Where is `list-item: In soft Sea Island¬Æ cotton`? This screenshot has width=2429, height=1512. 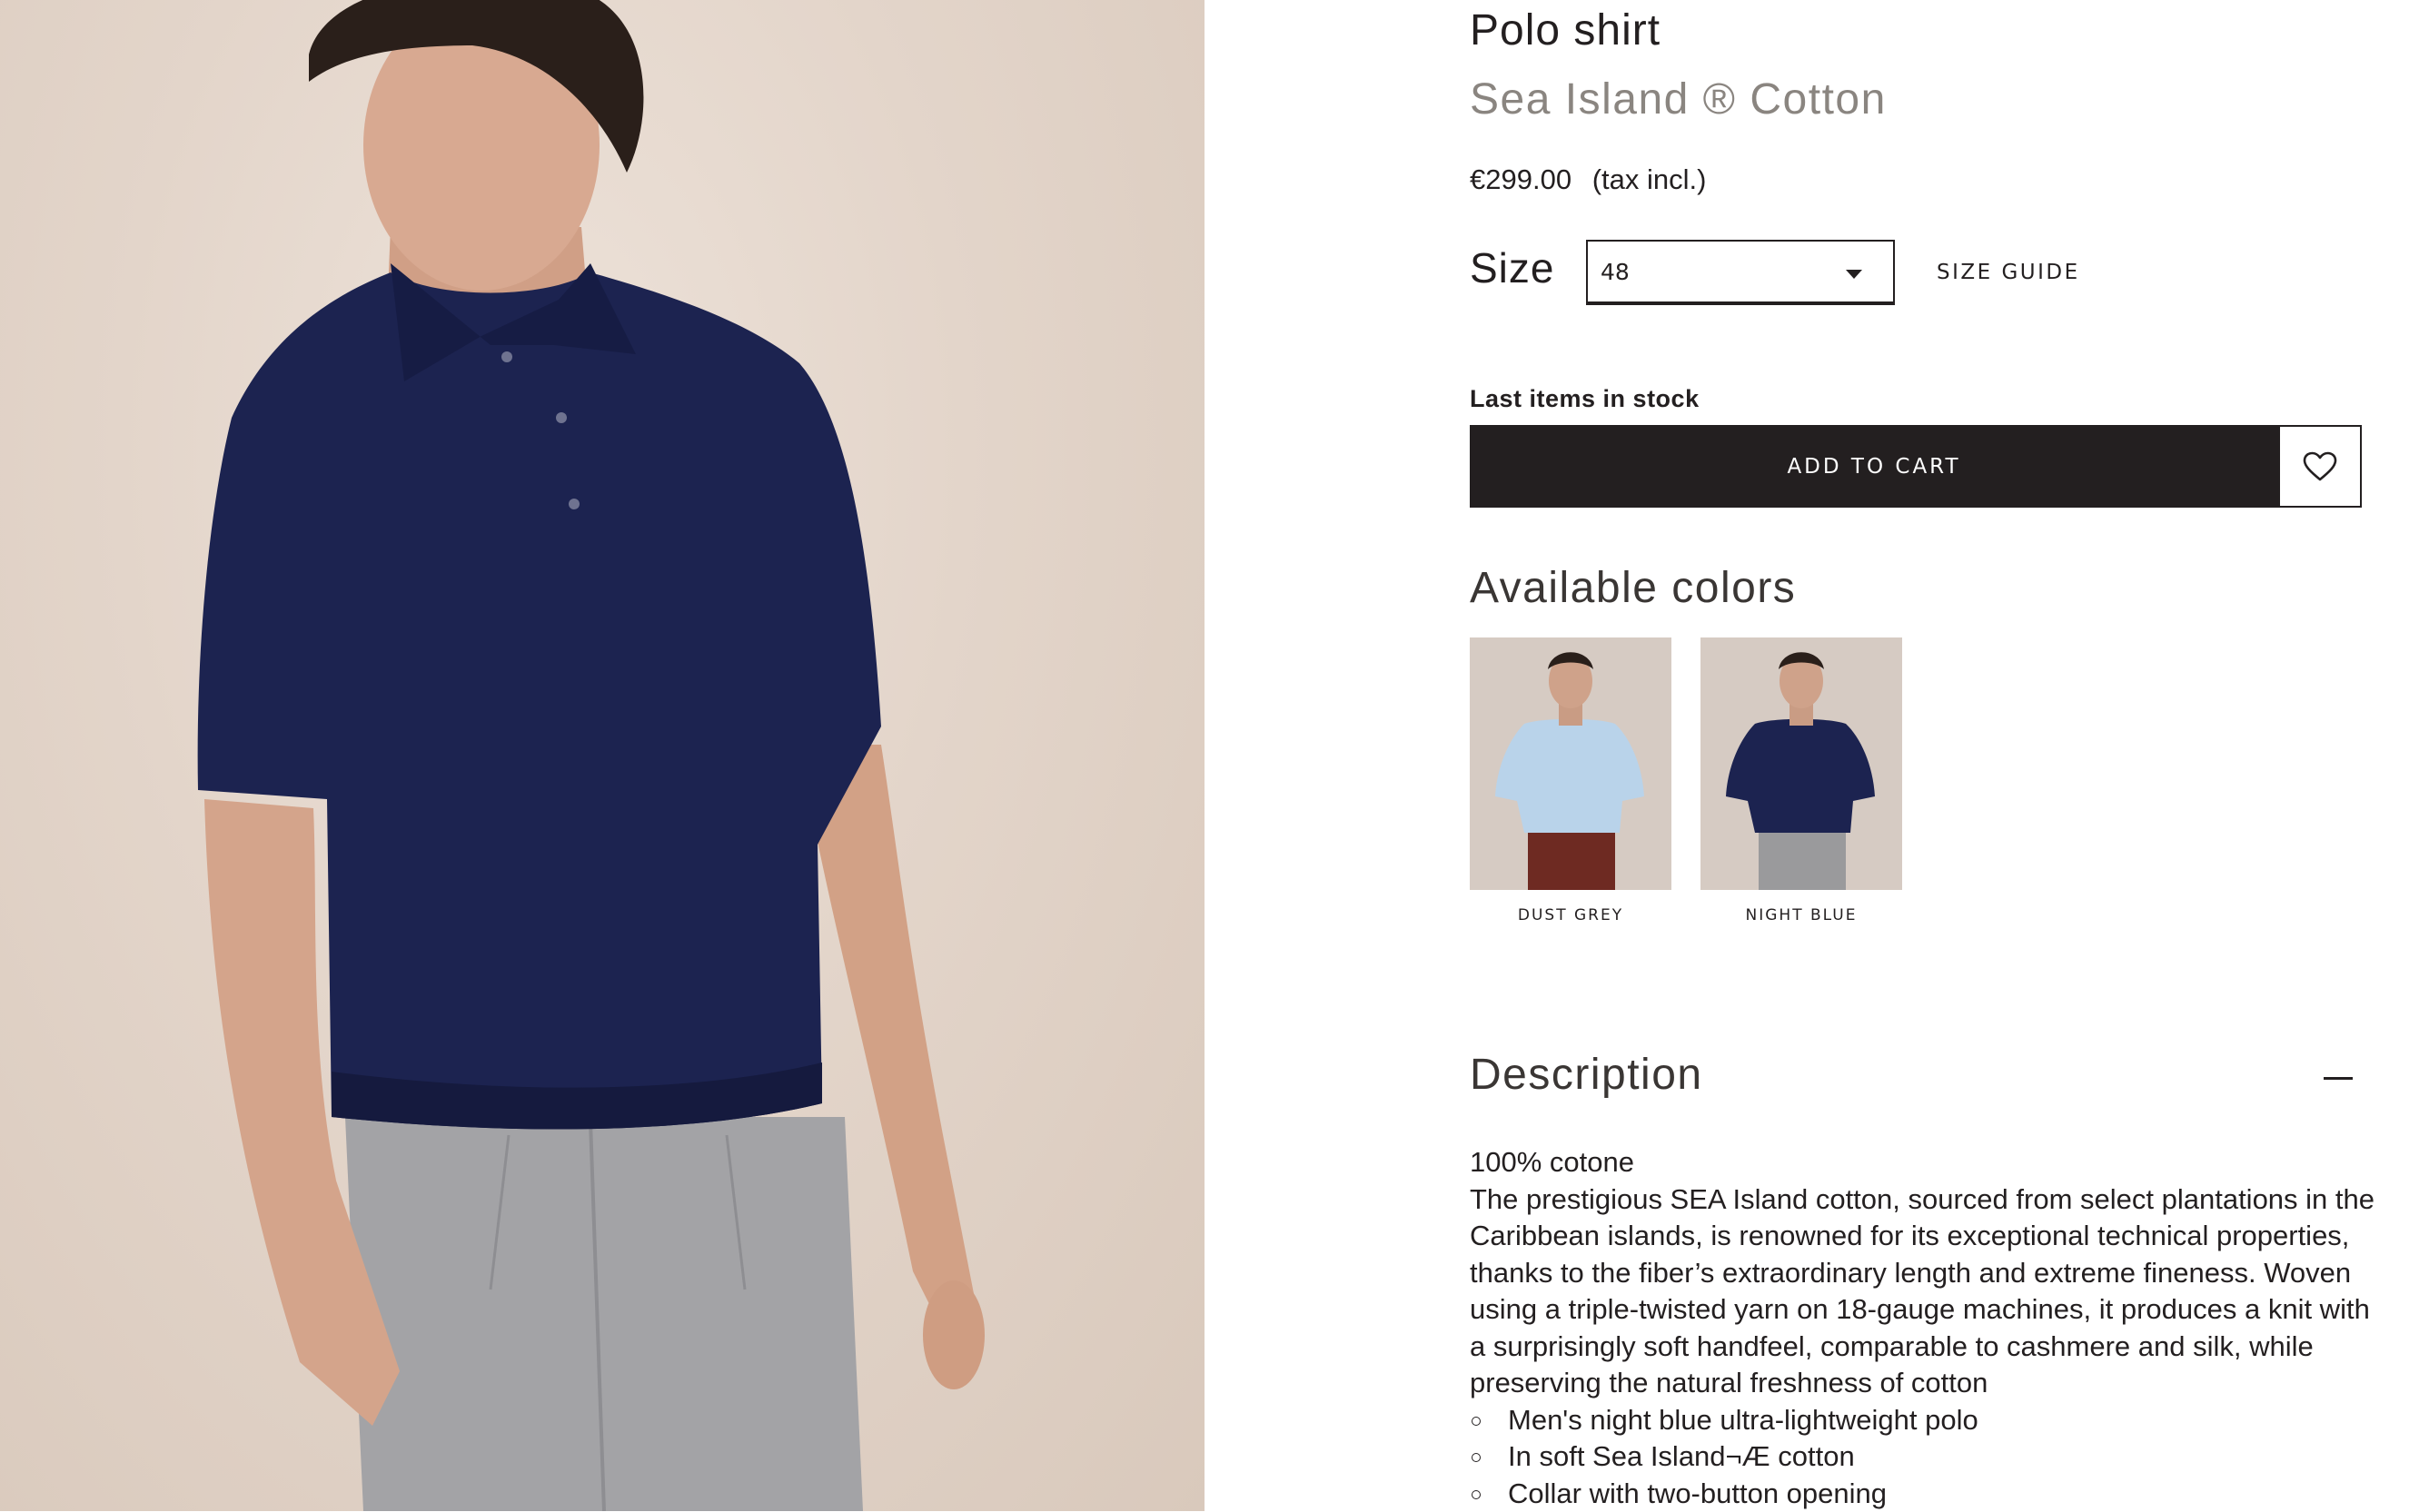
list-item: In soft Sea Island¬Æ cotton is located at coordinates (1924, 1457).